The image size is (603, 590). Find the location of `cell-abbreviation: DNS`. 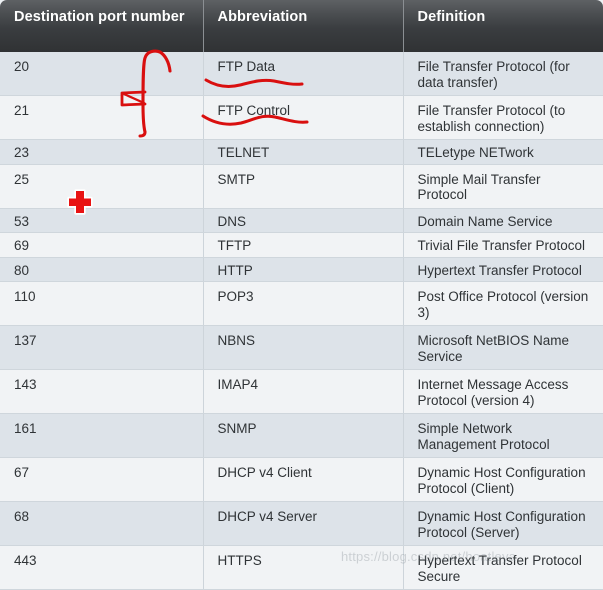

cell-abbreviation: DNS is located at coordinates (303, 220).